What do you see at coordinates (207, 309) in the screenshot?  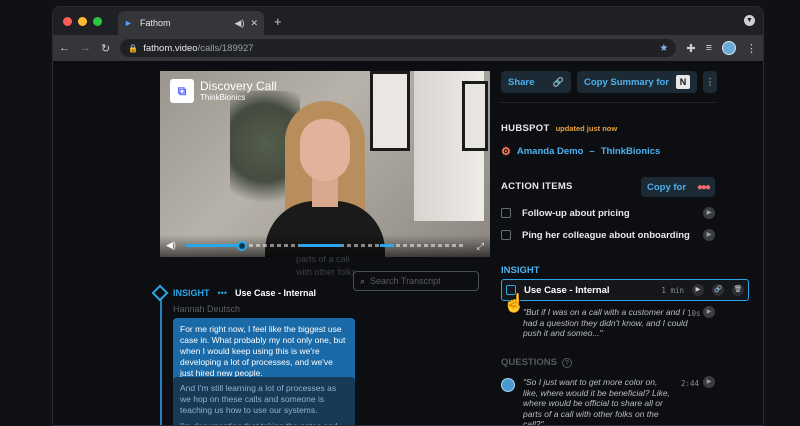 I see `speaker-name: Hannah Deutsch` at bounding box center [207, 309].